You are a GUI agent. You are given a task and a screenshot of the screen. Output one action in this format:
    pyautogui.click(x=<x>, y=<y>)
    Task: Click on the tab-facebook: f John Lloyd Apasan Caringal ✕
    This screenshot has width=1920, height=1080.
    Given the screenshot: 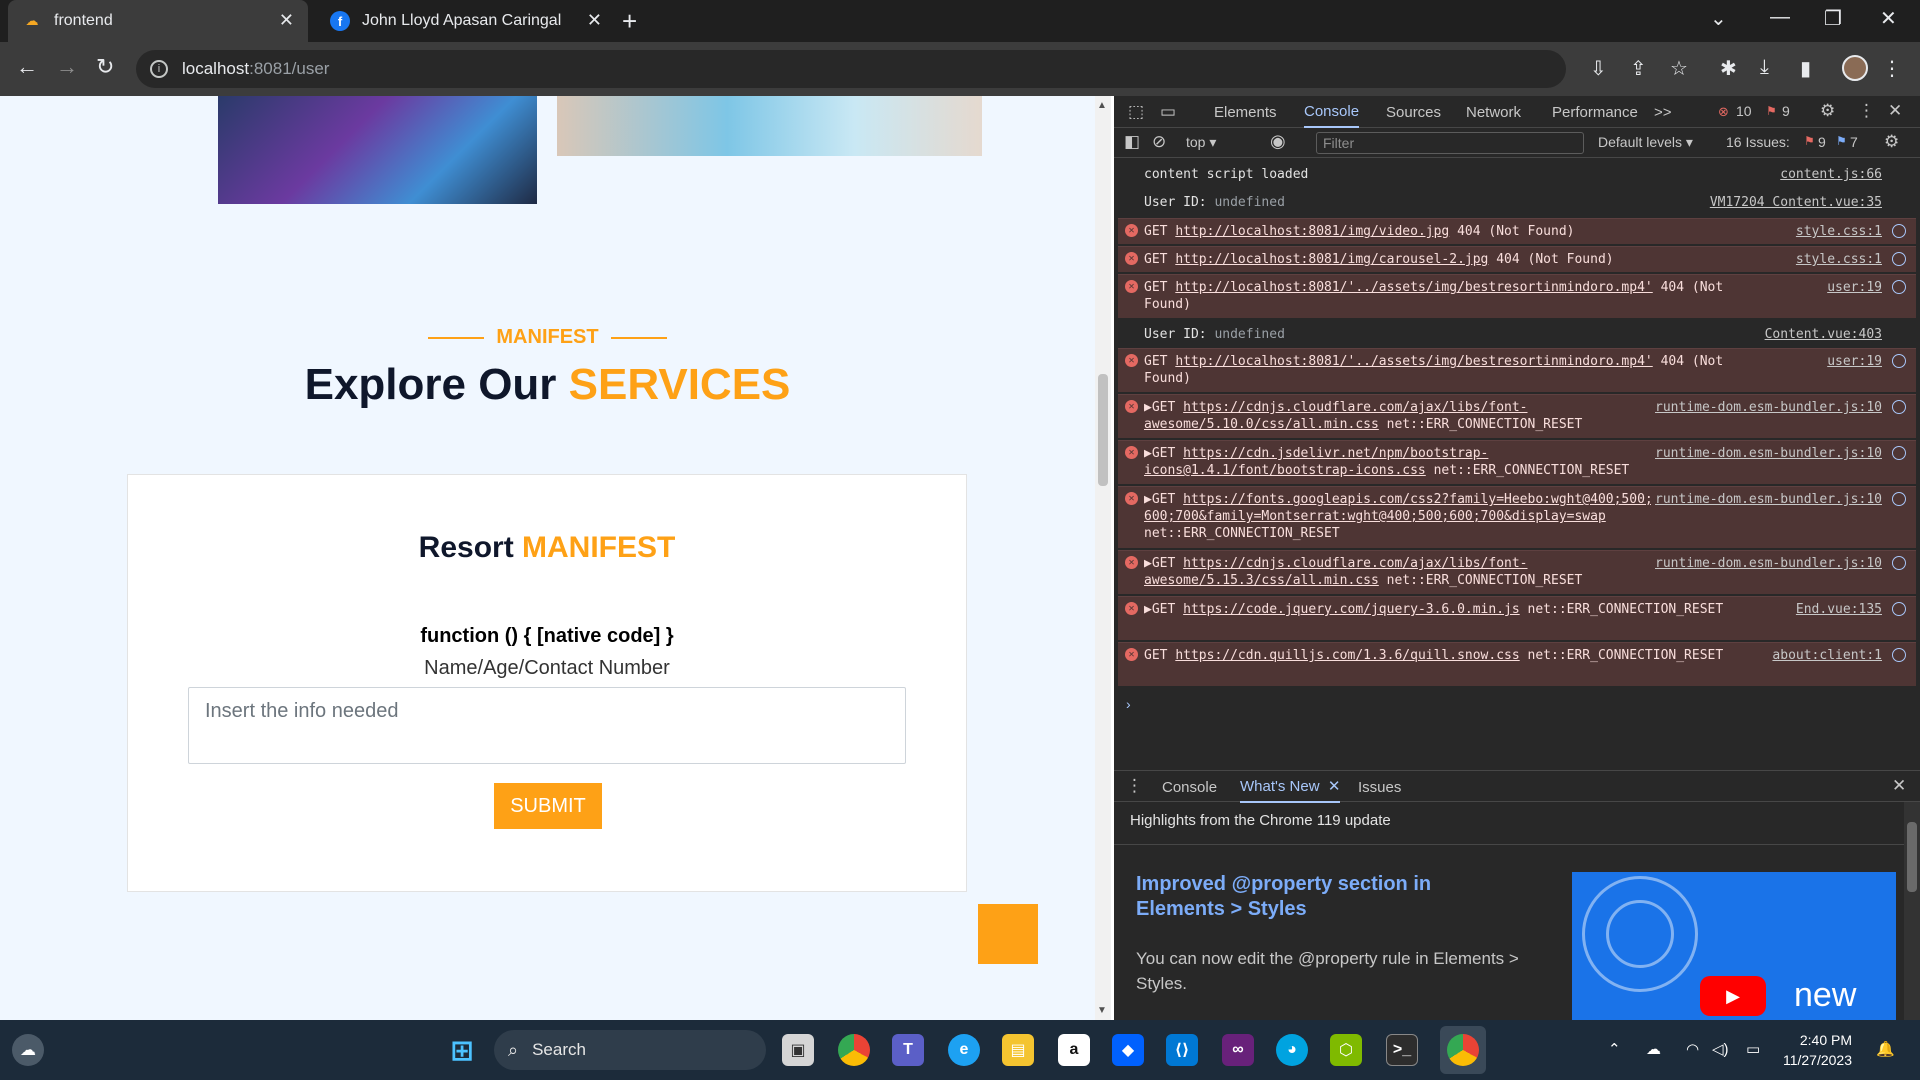 What is the action you would take?
    pyautogui.click(x=466, y=21)
    